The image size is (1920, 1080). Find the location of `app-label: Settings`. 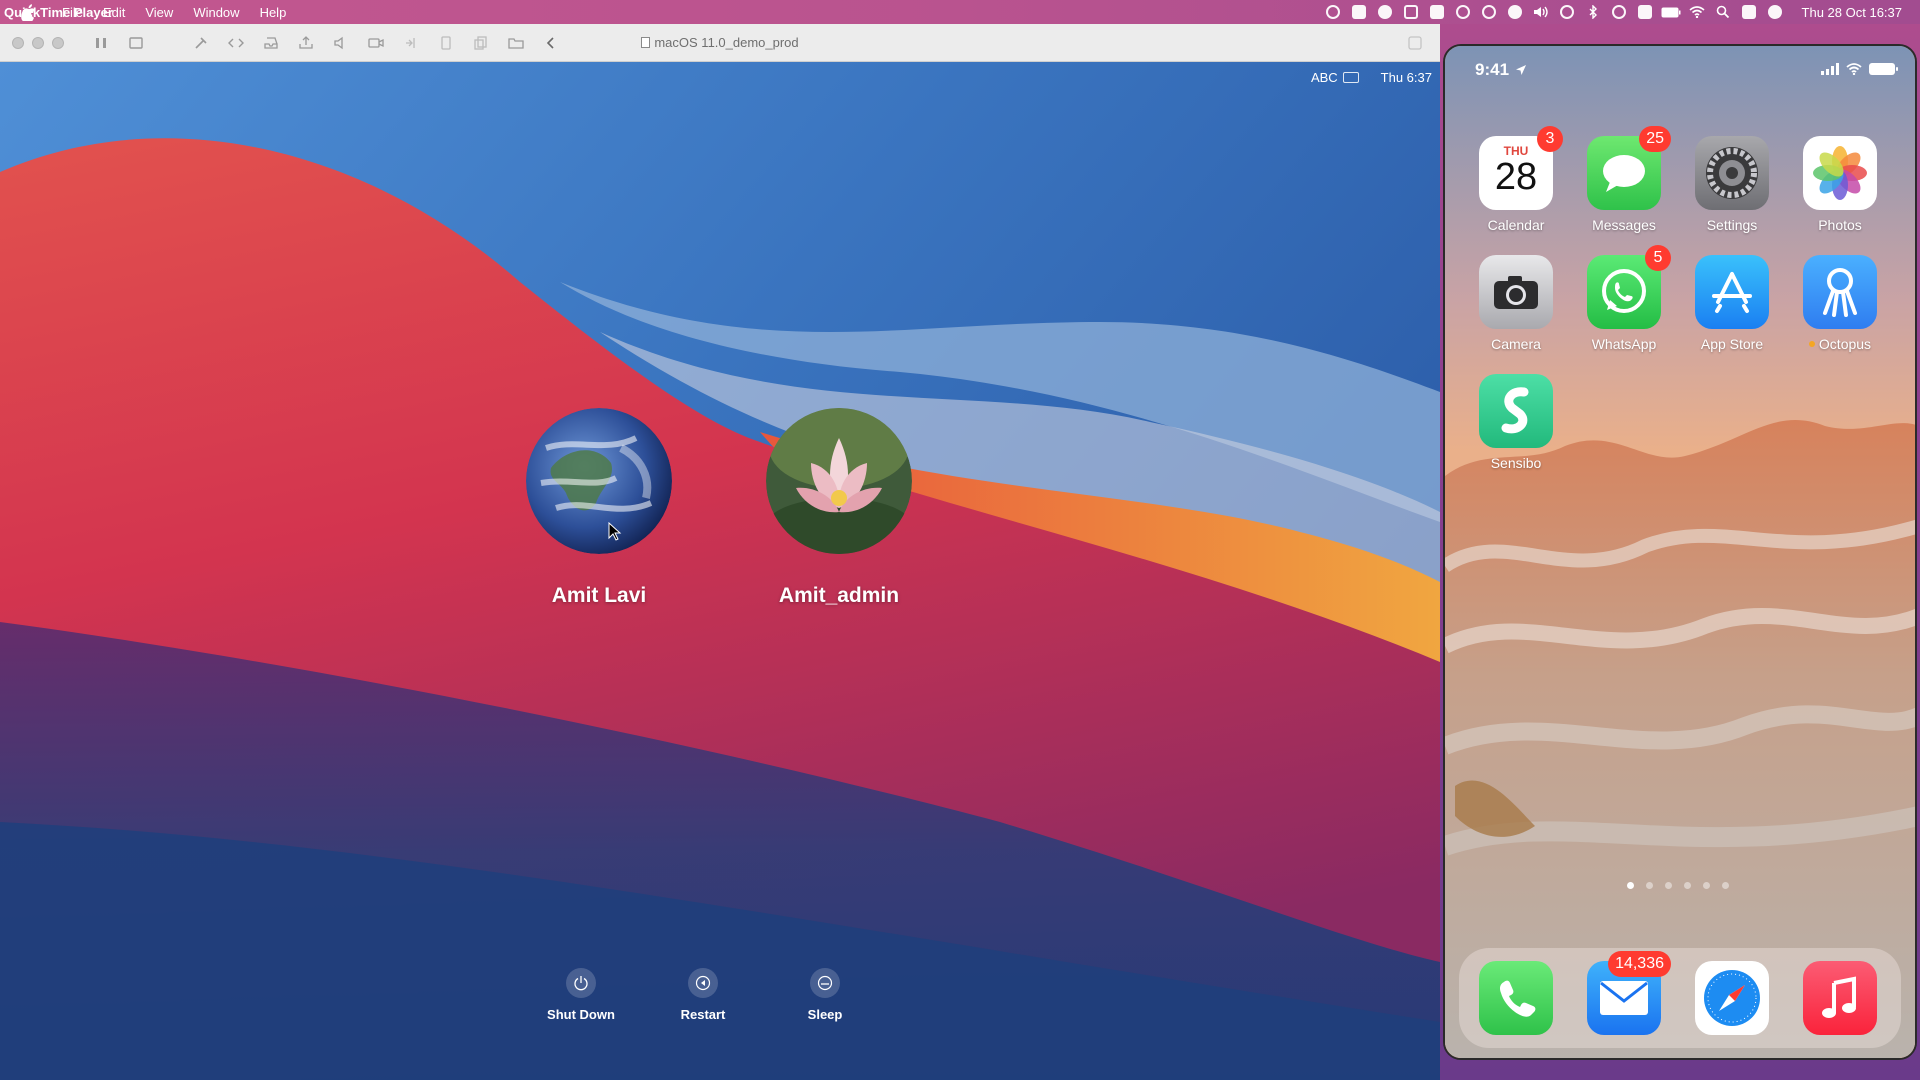

app-label: Settings is located at coordinates (1732, 225).